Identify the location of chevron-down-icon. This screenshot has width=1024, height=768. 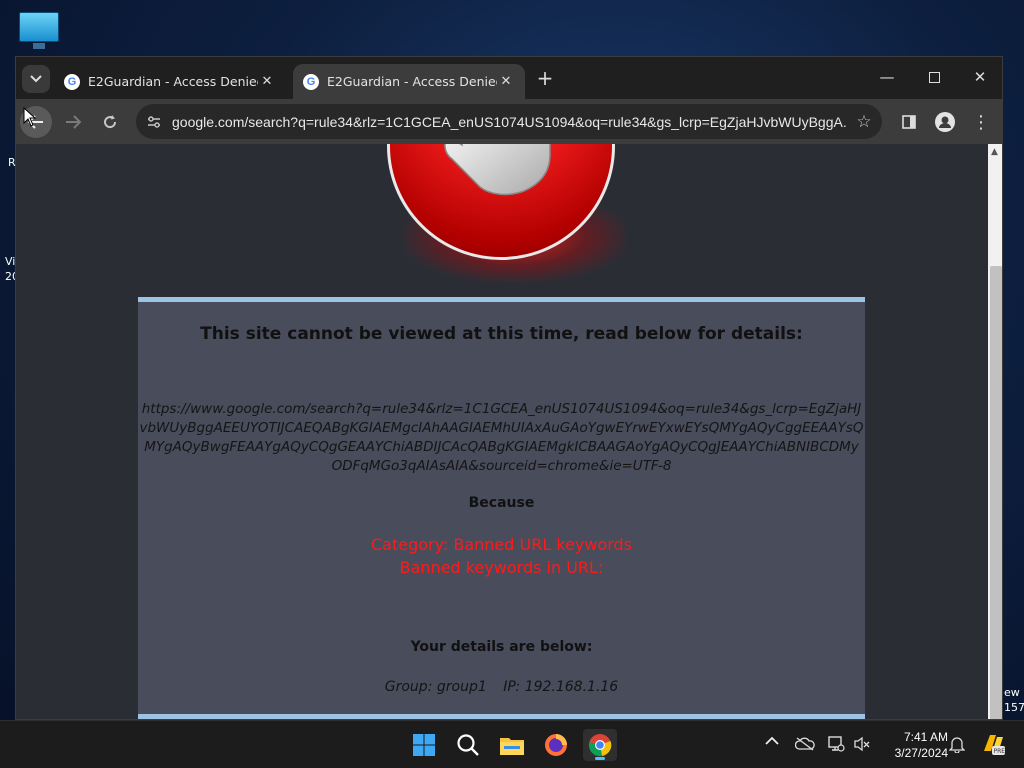
(36, 79).